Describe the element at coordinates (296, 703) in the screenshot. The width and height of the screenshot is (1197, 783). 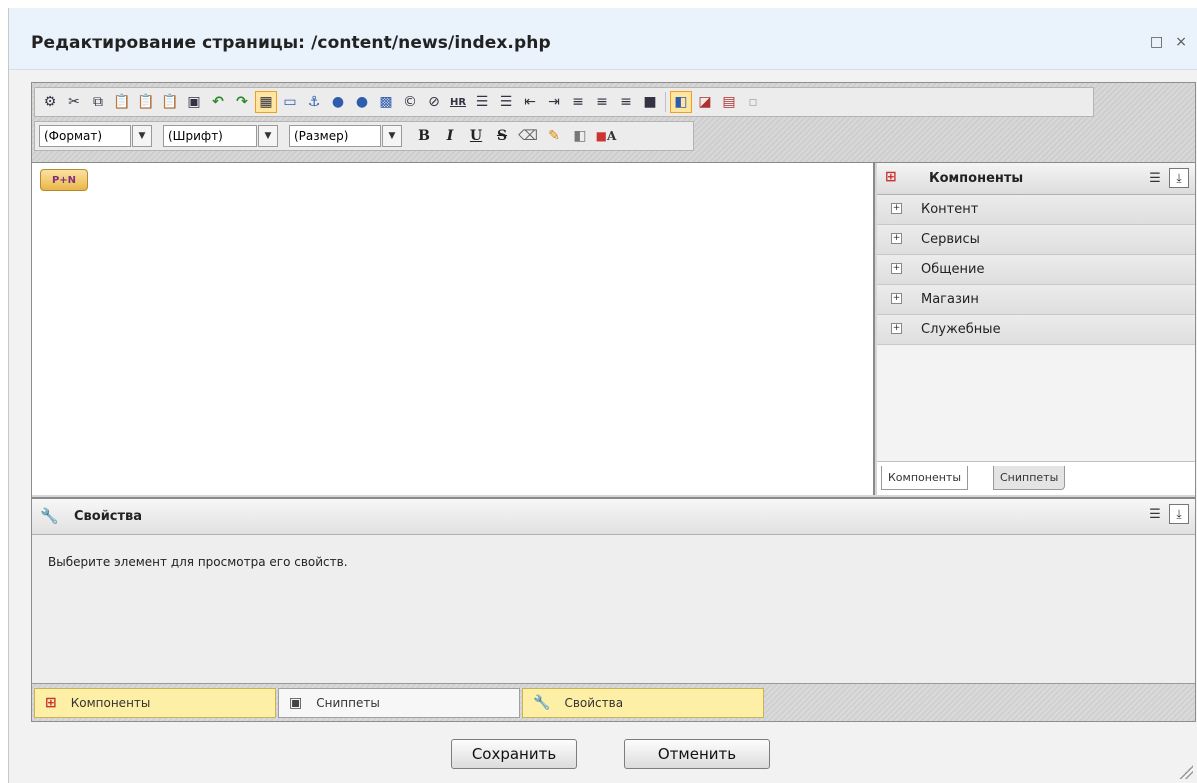
I see `snippet-icon: ▣` at that location.